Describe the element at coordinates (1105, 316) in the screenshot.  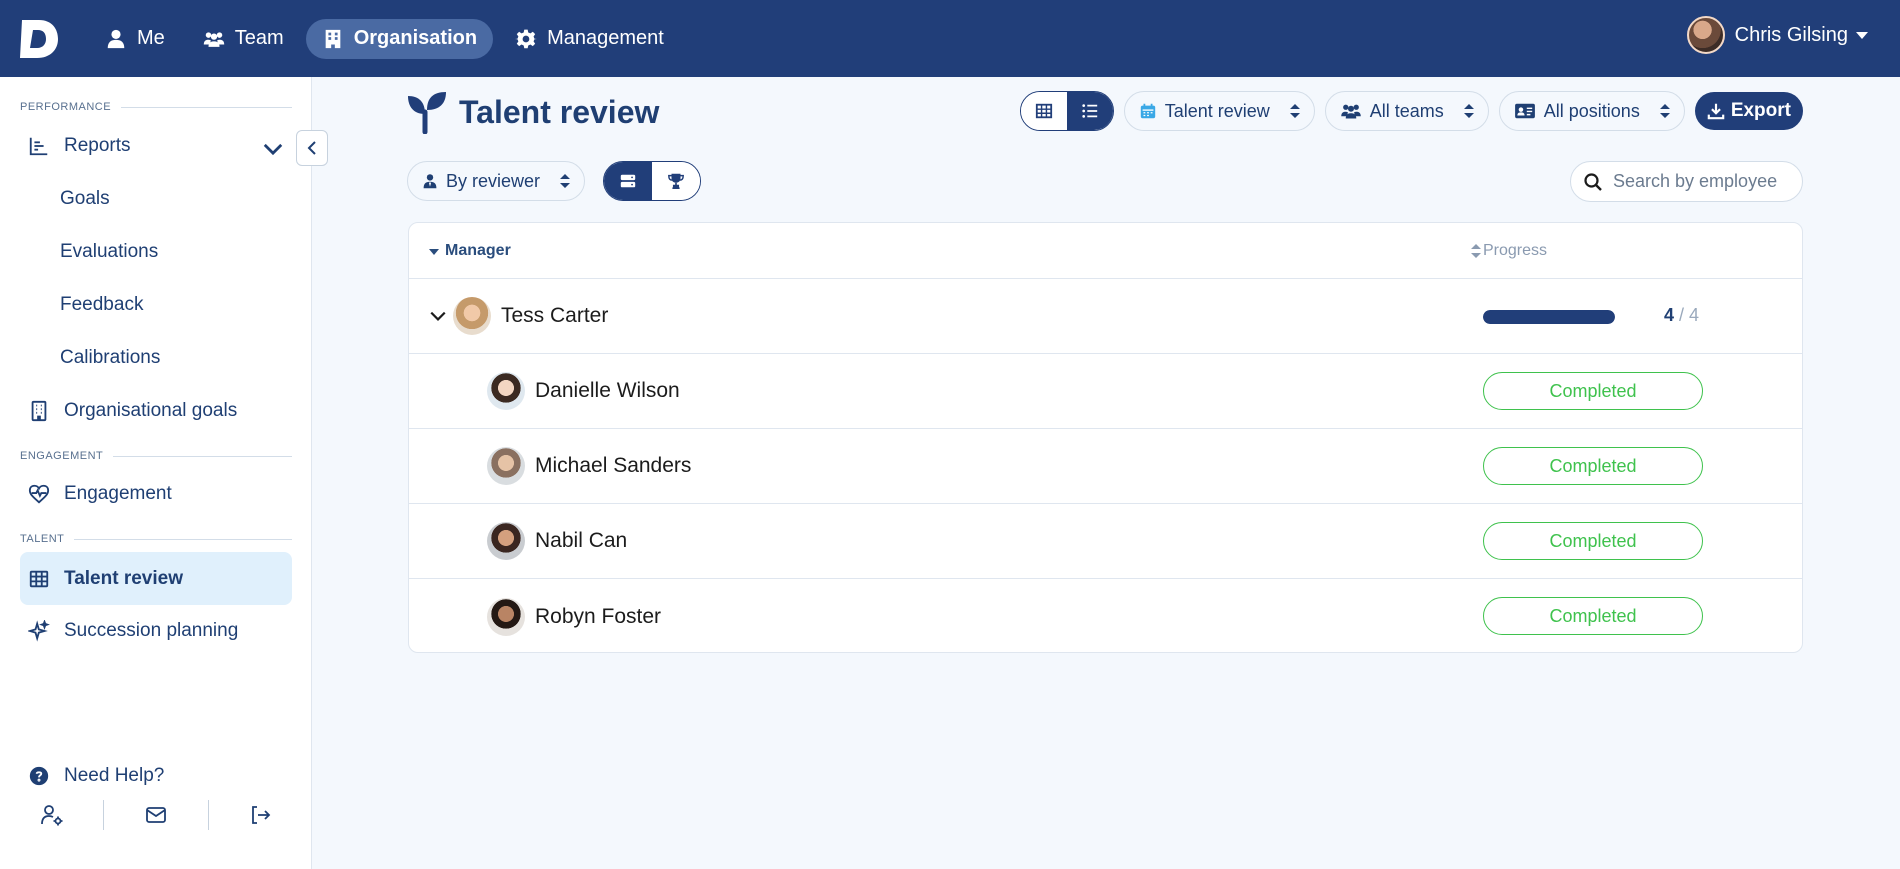
I see `table-row-manager: Tess Carter 4 / 4` at that location.